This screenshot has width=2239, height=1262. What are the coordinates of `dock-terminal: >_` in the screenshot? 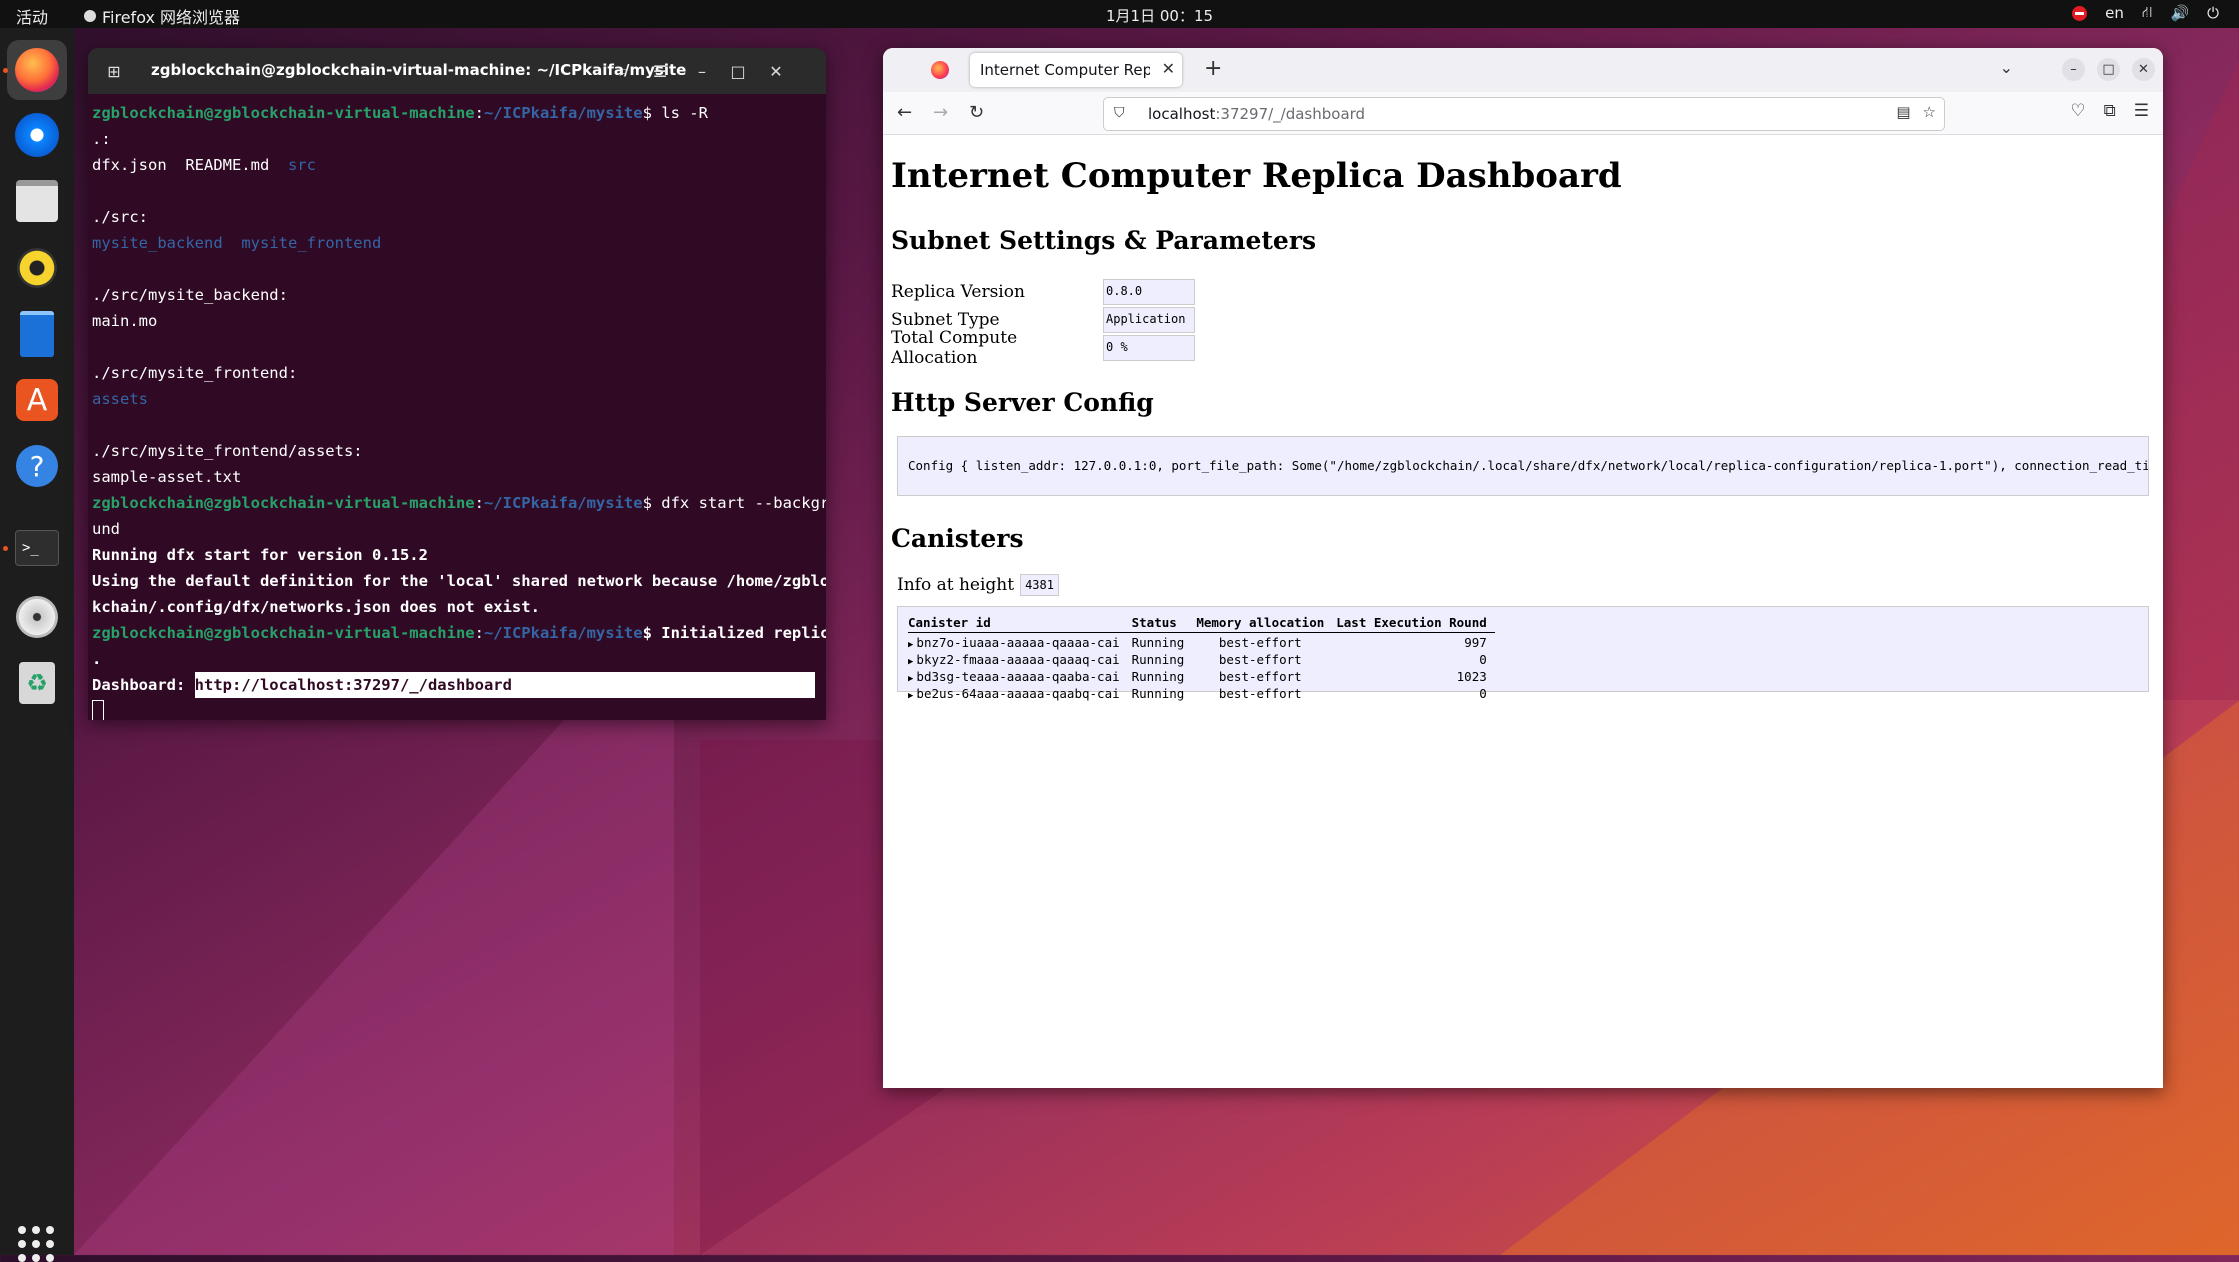 It's located at (37, 548).